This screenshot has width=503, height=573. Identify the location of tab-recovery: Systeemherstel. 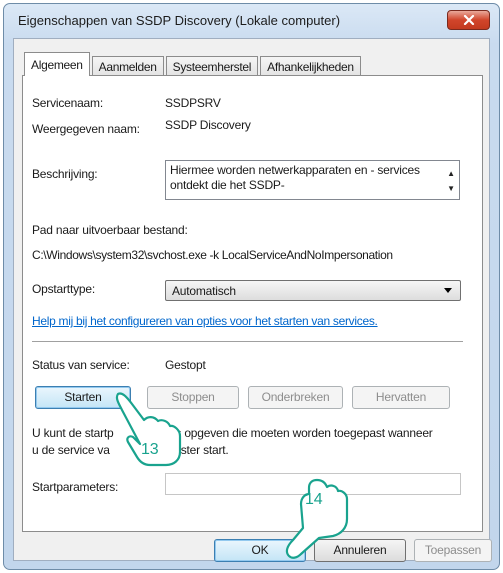
(212, 66).